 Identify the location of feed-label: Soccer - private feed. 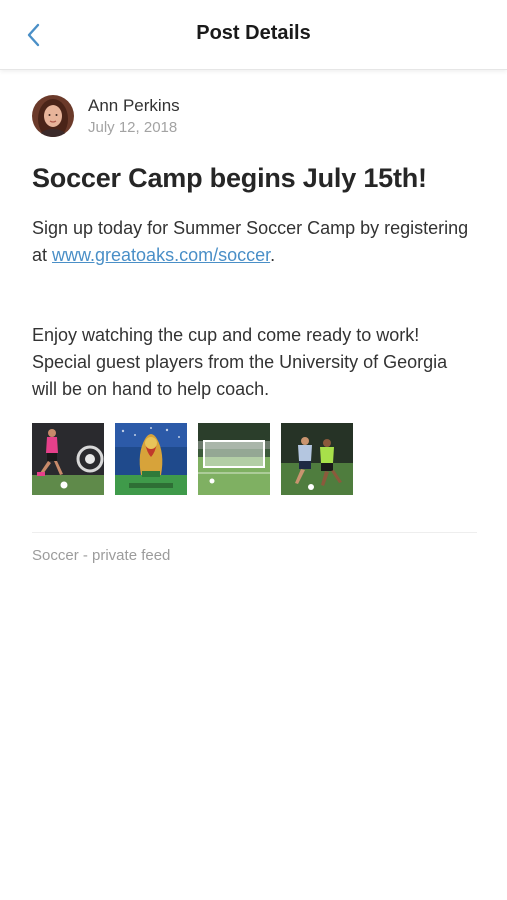
(101, 556).